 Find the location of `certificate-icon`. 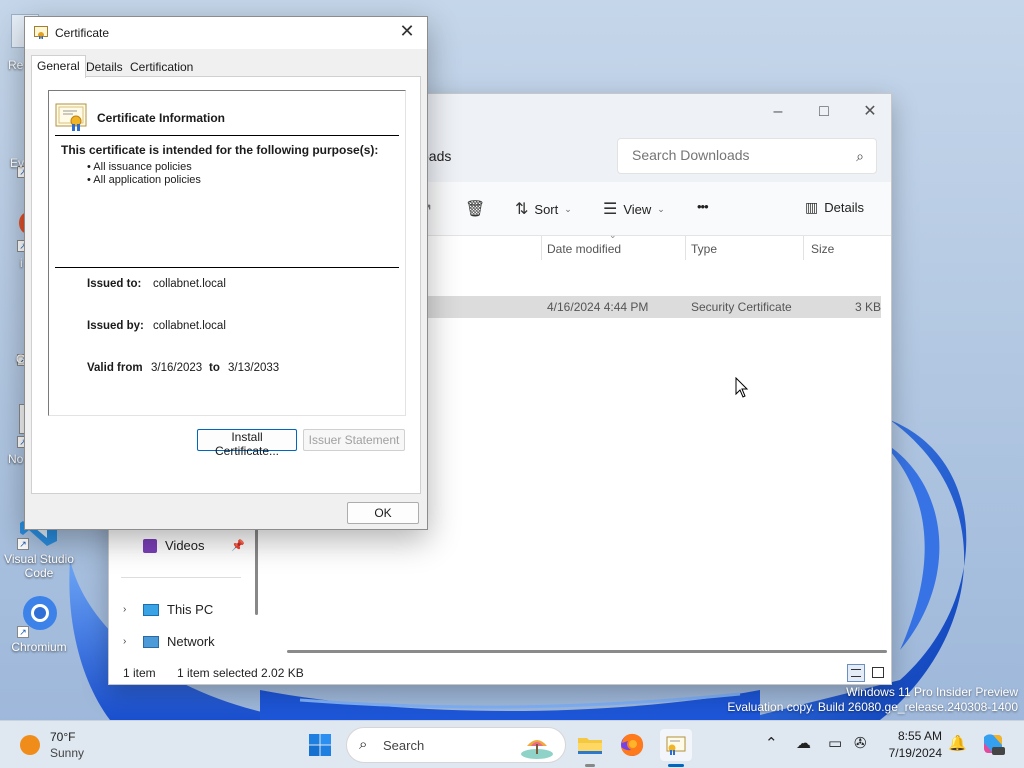

certificate-icon is located at coordinates (676, 745).